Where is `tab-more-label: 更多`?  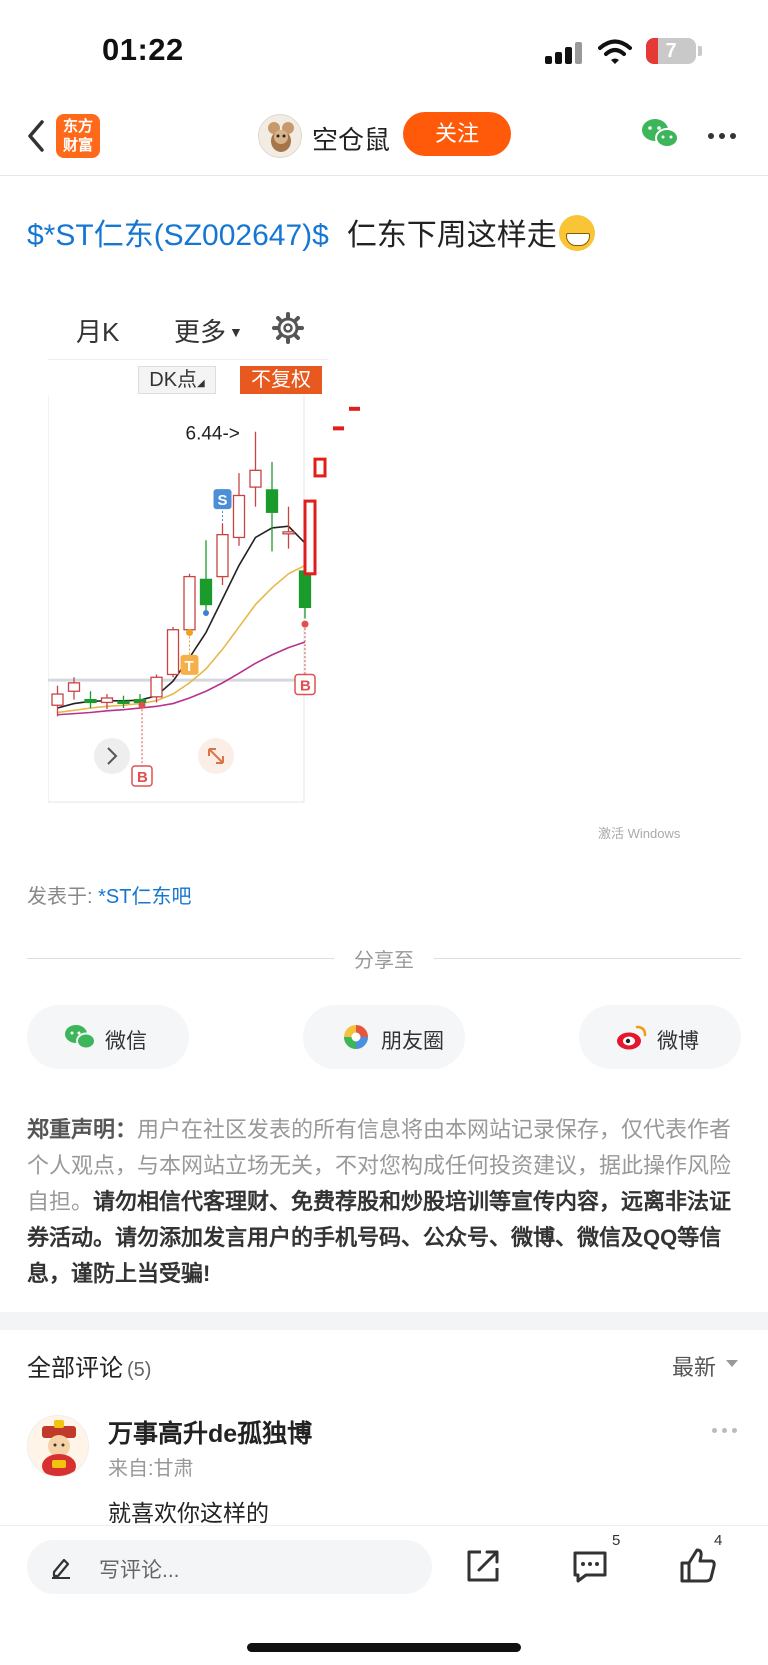
tab-more-label: 更多 is located at coordinates (200, 332).